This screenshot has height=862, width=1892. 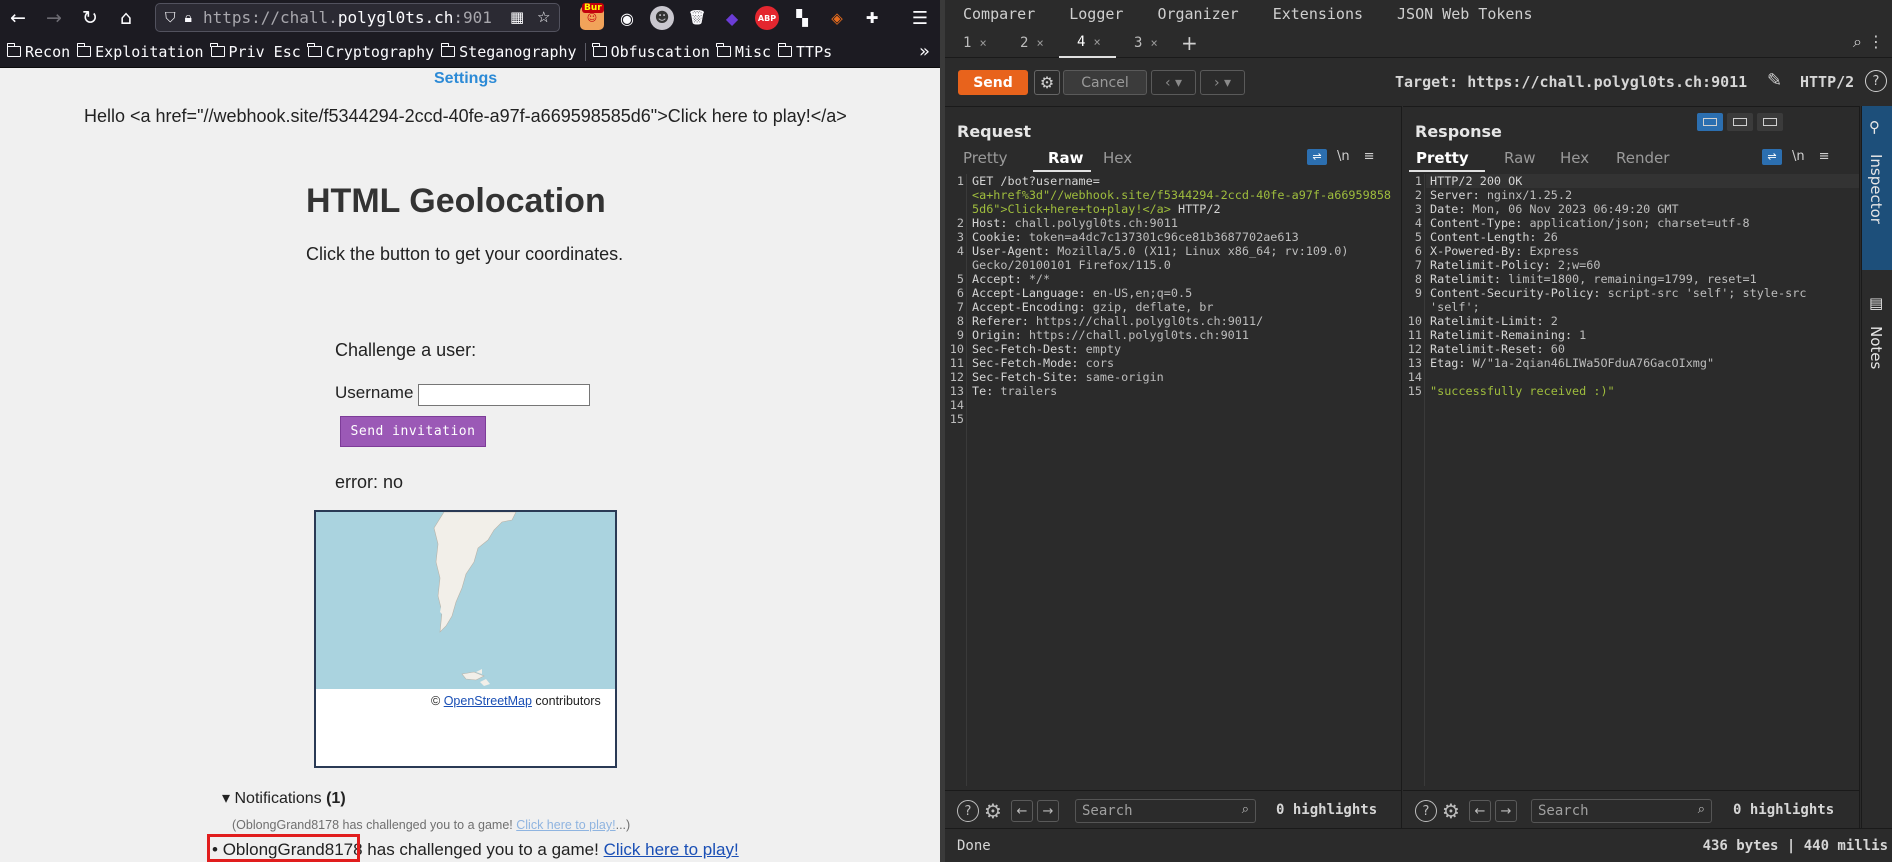 What do you see at coordinates (54, 18) in the screenshot?
I see `forward-icon: →` at bounding box center [54, 18].